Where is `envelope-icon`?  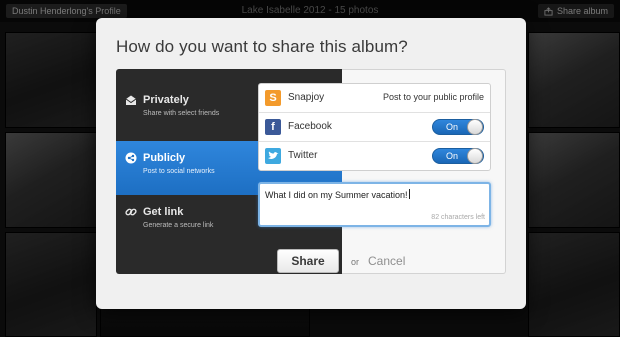
envelope-icon is located at coordinates (131, 100).